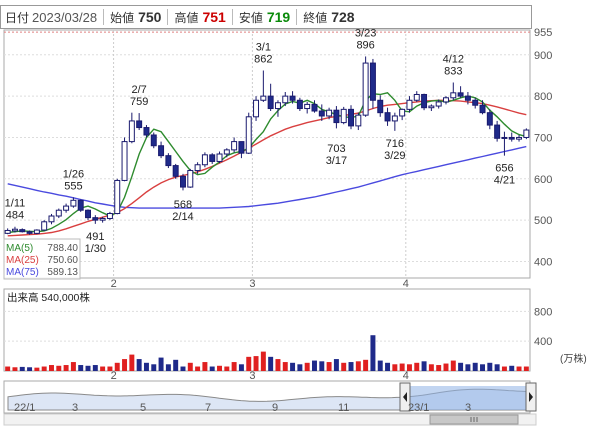 The width and height of the screenshot is (600, 446). Describe the element at coordinates (504, 181) in the screenshot. I see `annotation-date: 4/21` at that location.